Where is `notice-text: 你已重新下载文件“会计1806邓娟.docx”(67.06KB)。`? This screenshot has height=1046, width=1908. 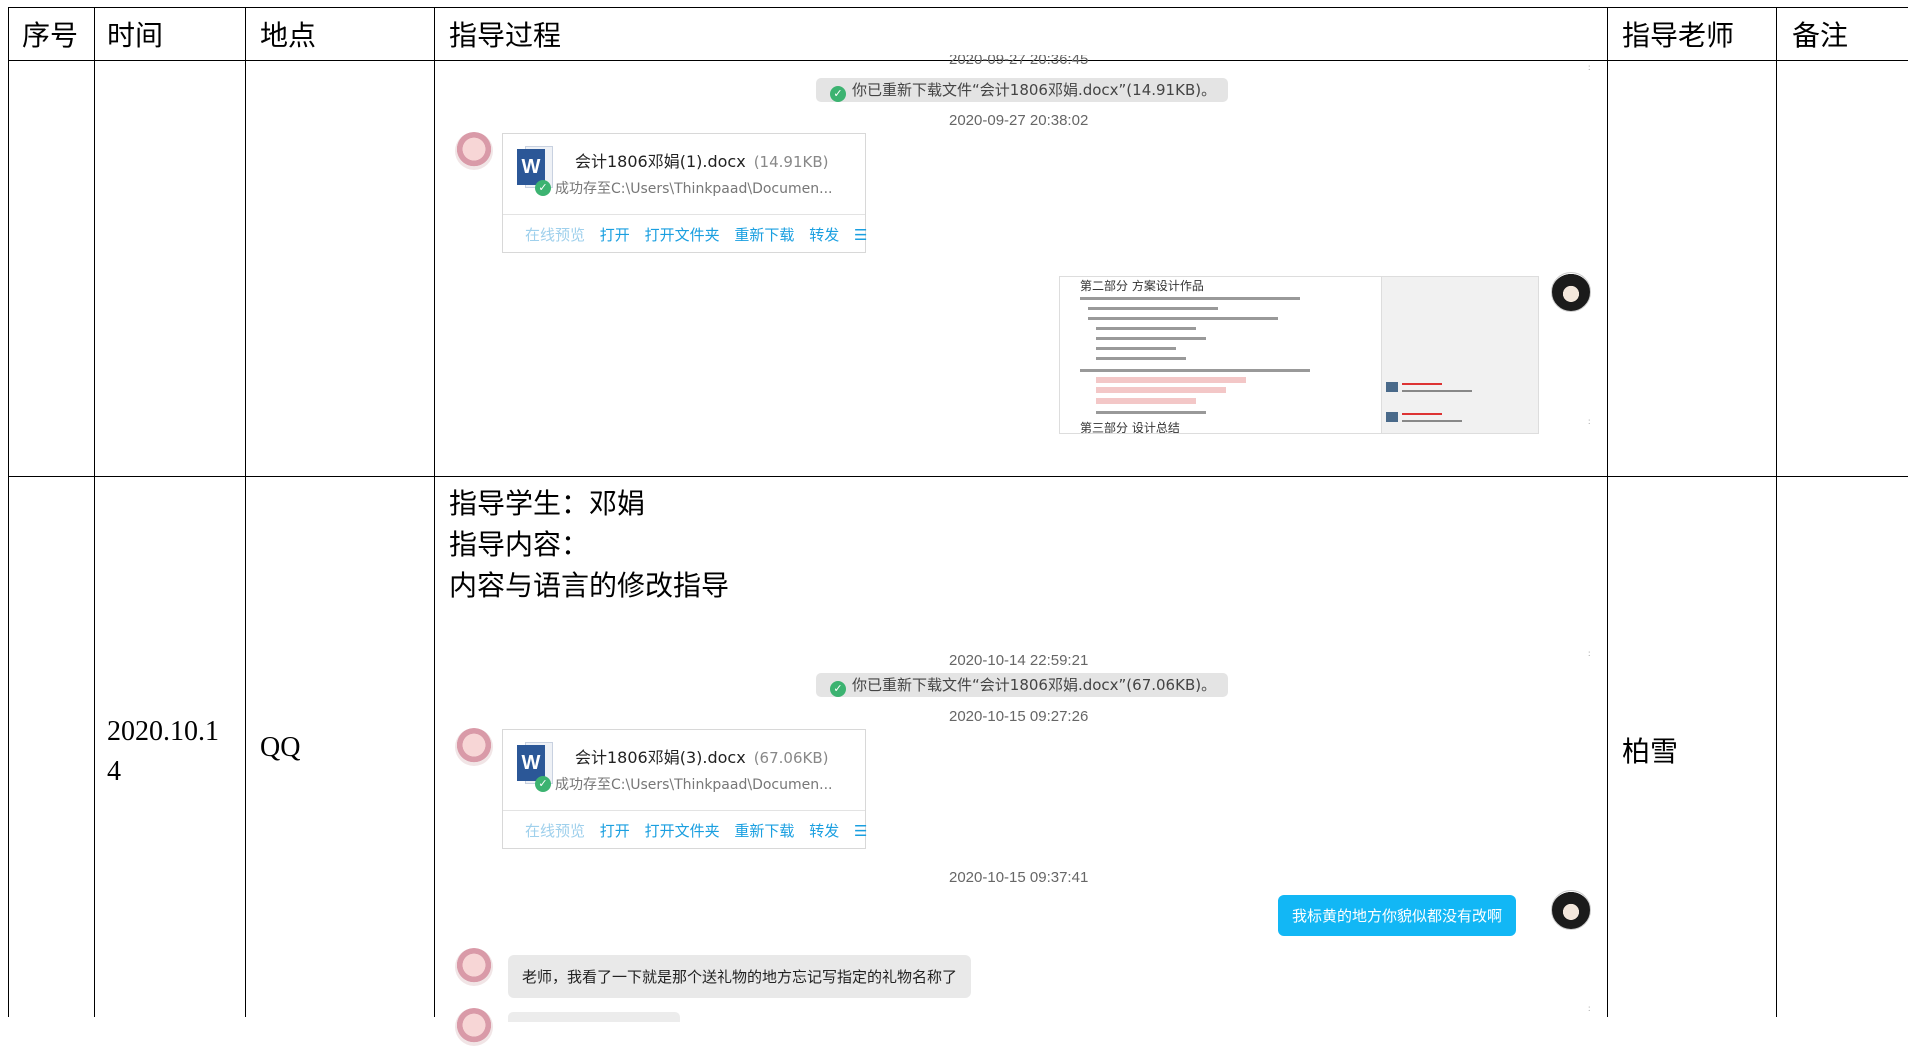
notice-text: 你已重新下载文件“会计1806邓娟.docx”(67.06KB)。 is located at coordinates (1034, 685).